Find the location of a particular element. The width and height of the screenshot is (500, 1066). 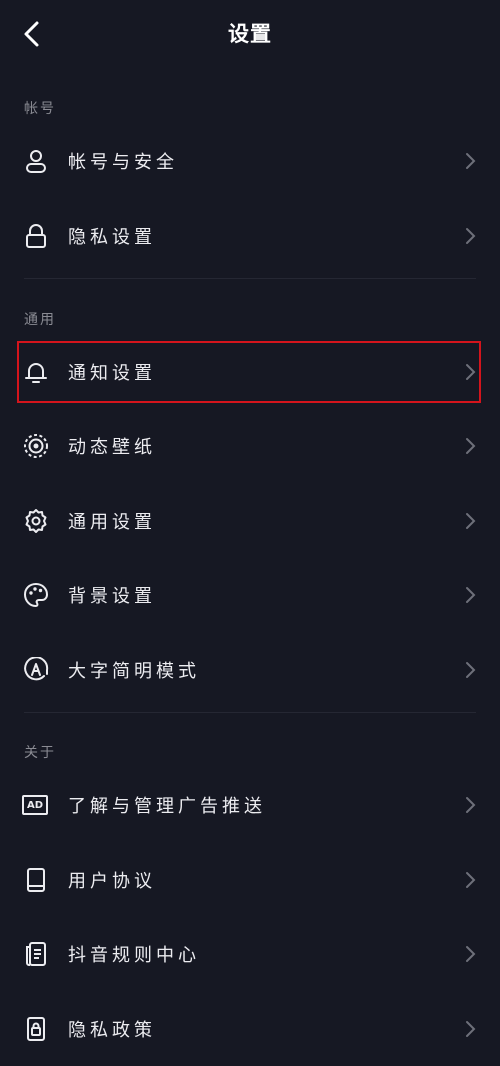

header: 设置 is located at coordinates (250, 34).